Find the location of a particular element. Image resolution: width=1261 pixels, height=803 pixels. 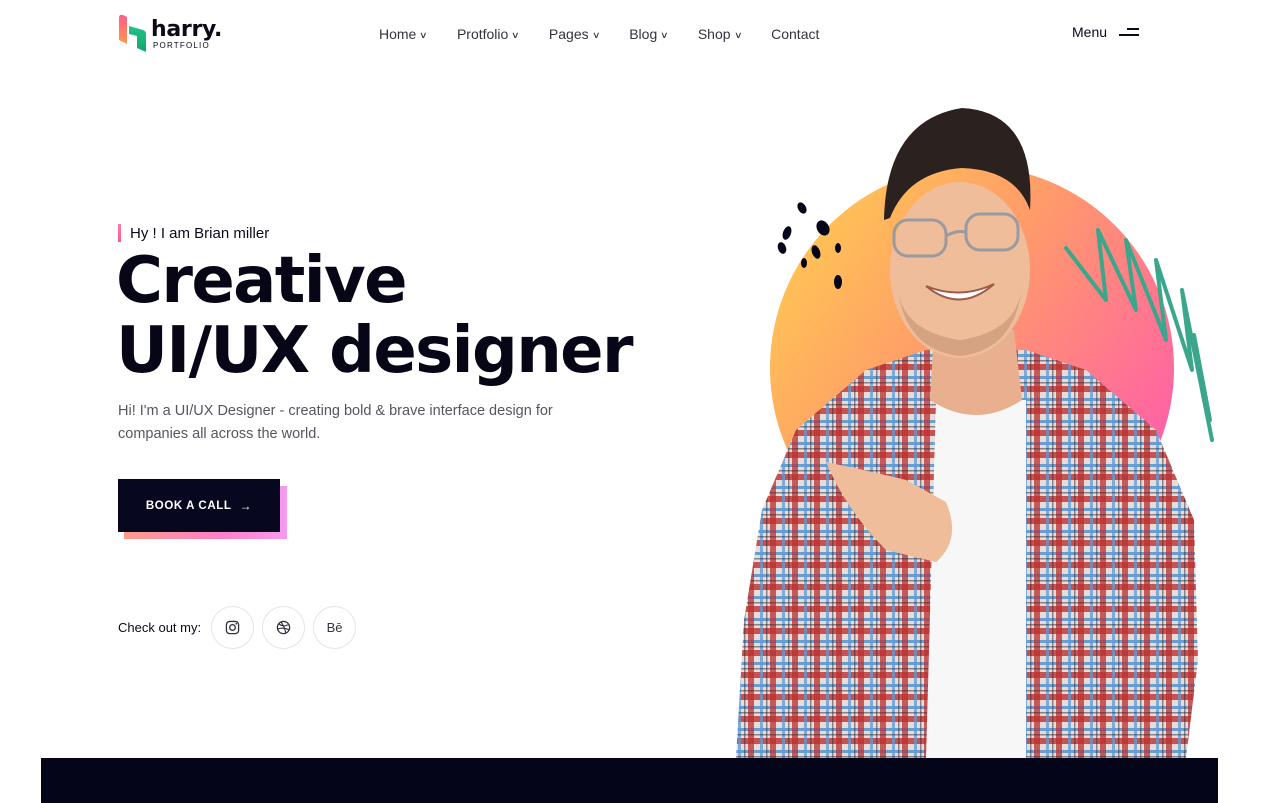

dribbble-icon is located at coordinates (283, 627).